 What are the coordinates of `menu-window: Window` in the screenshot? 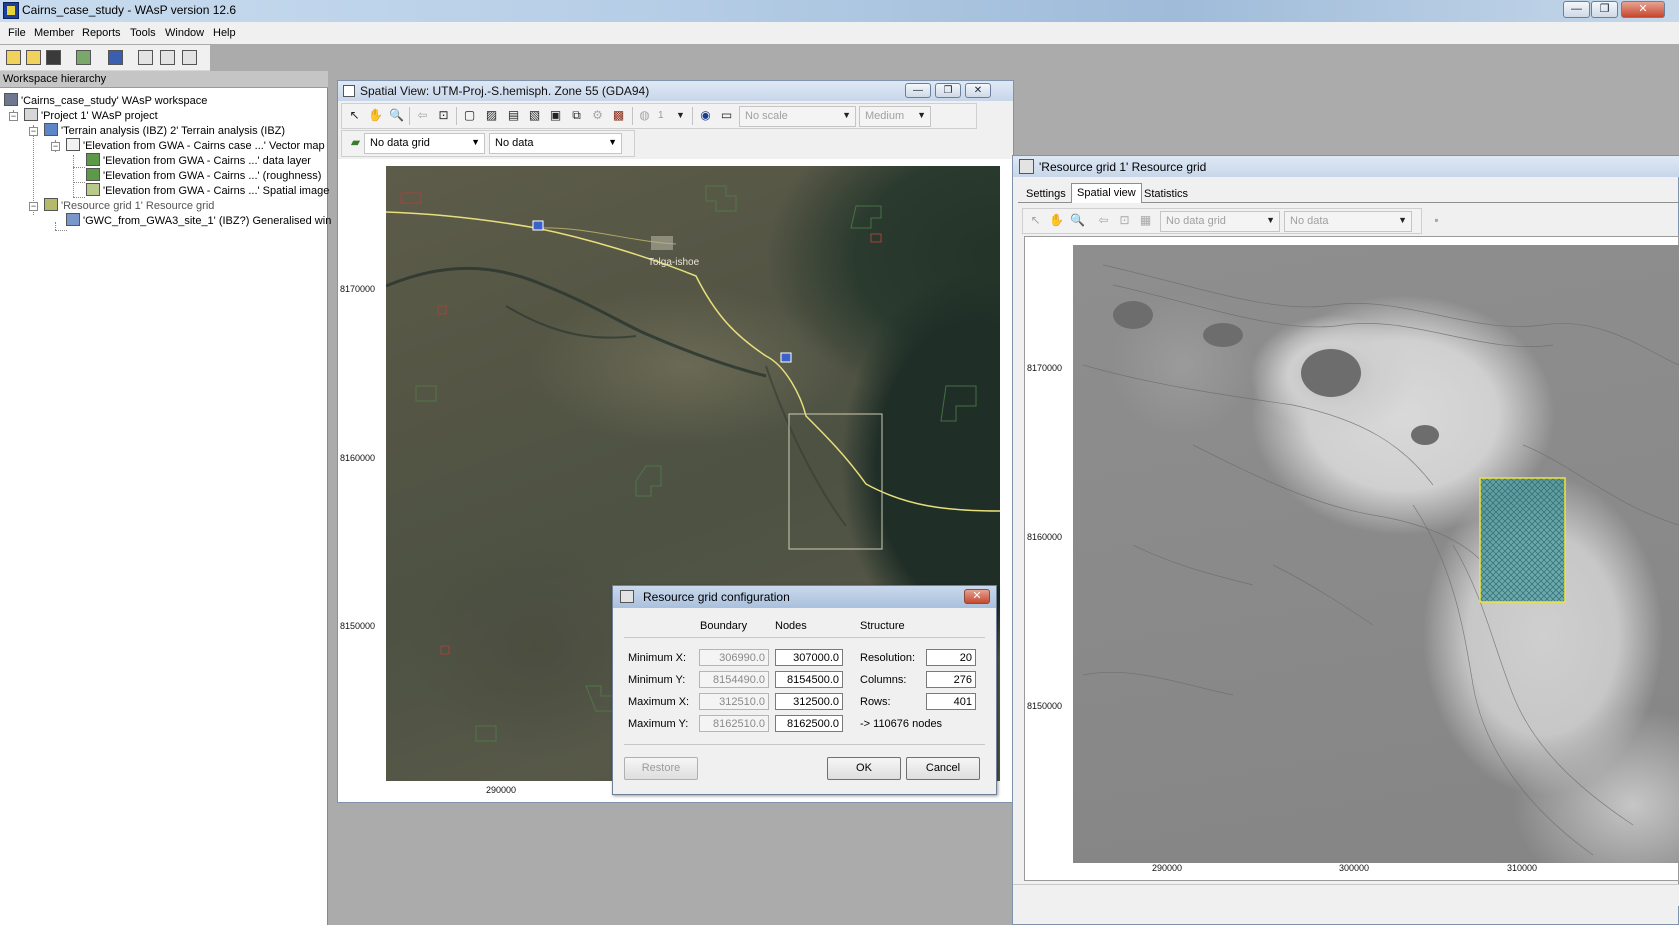 It's located at (184, 33).